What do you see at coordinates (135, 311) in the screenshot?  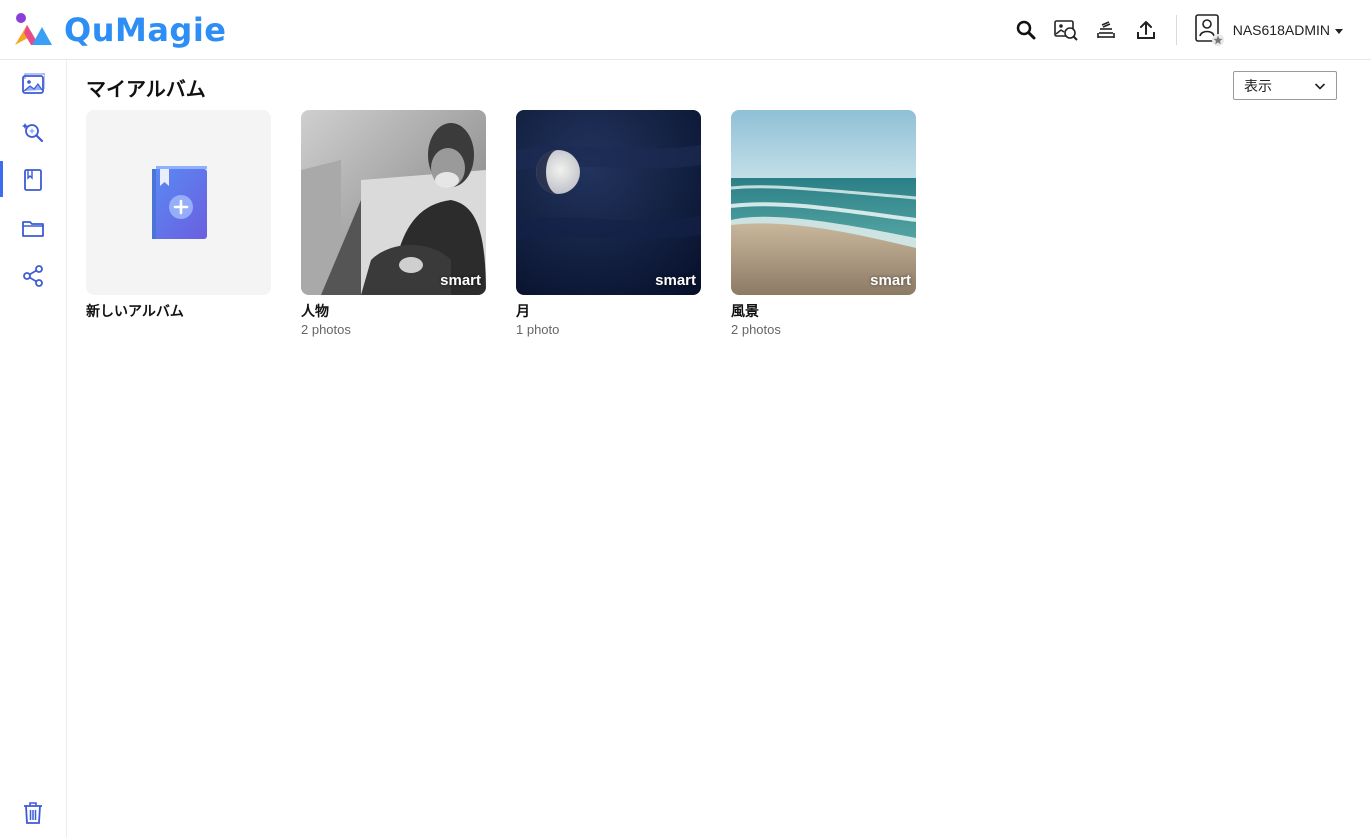 I see `new-album-label: 新しいアルバム` at bounding box center [135, 311].